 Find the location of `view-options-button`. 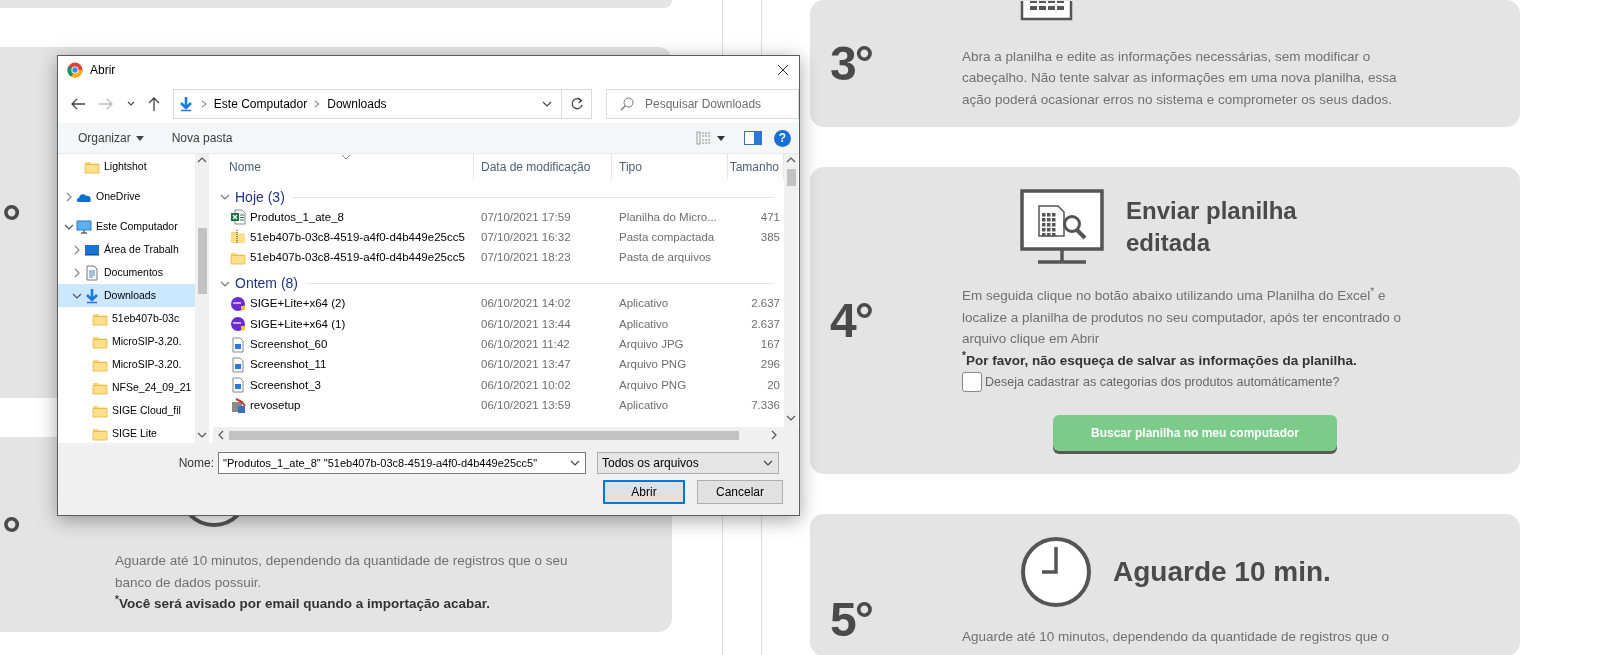

view-options-button is located at coordinates (710, 138).